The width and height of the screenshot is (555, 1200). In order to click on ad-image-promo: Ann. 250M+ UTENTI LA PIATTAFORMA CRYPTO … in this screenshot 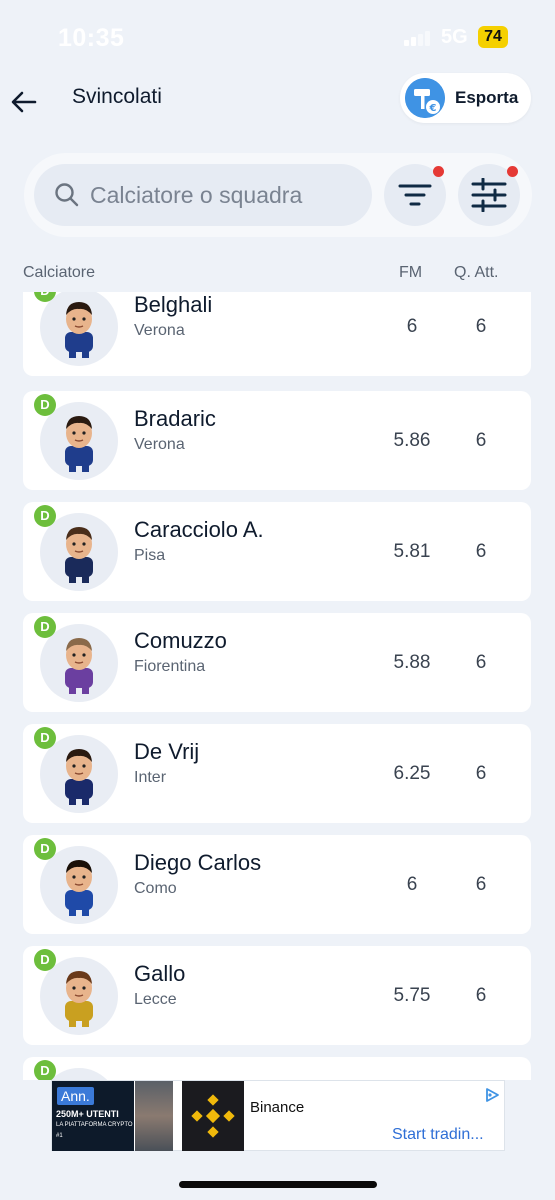, I will do `click(93, 1116)`.